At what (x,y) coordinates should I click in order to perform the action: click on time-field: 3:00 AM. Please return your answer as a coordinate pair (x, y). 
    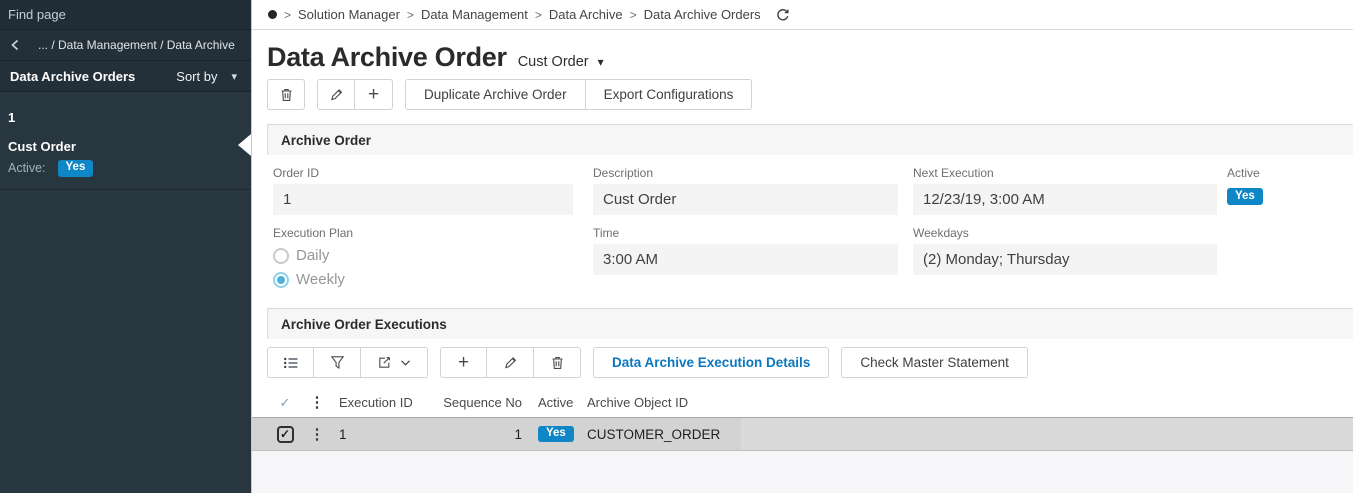
    Looking at the image, I should click on (745, 259).